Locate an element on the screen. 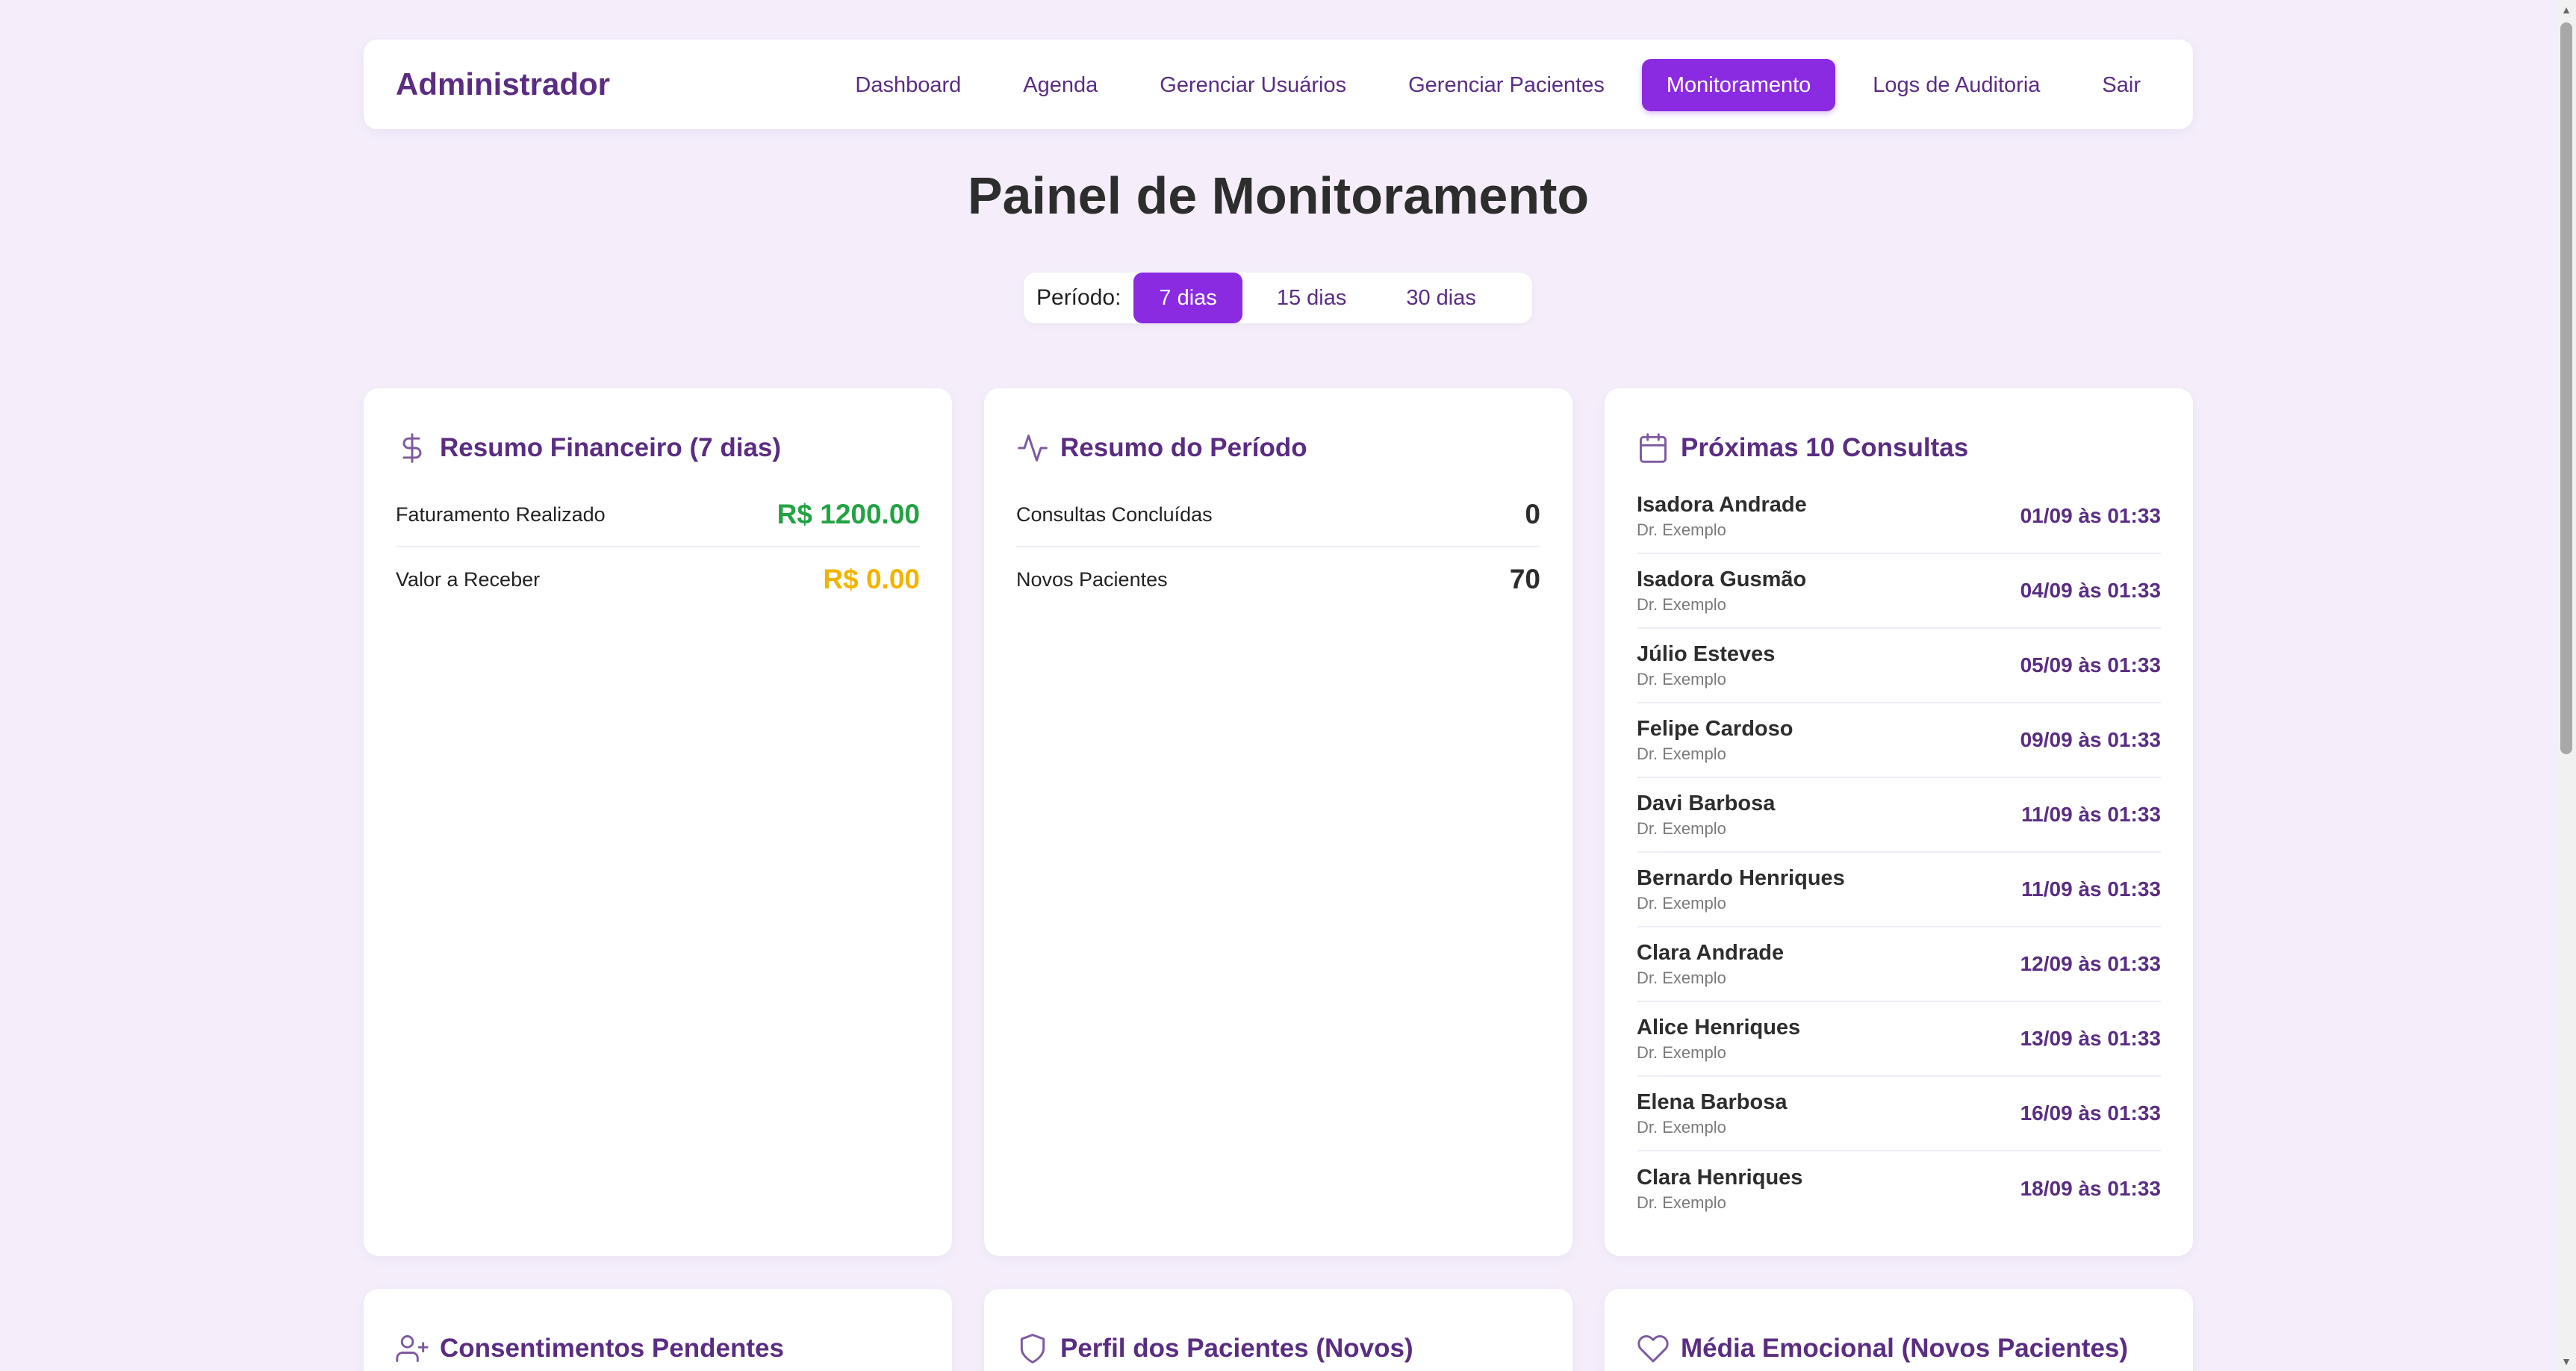 The image size is (2576, 1371). patient-name: Clara Andrade is located at coordinates (1711, 952).